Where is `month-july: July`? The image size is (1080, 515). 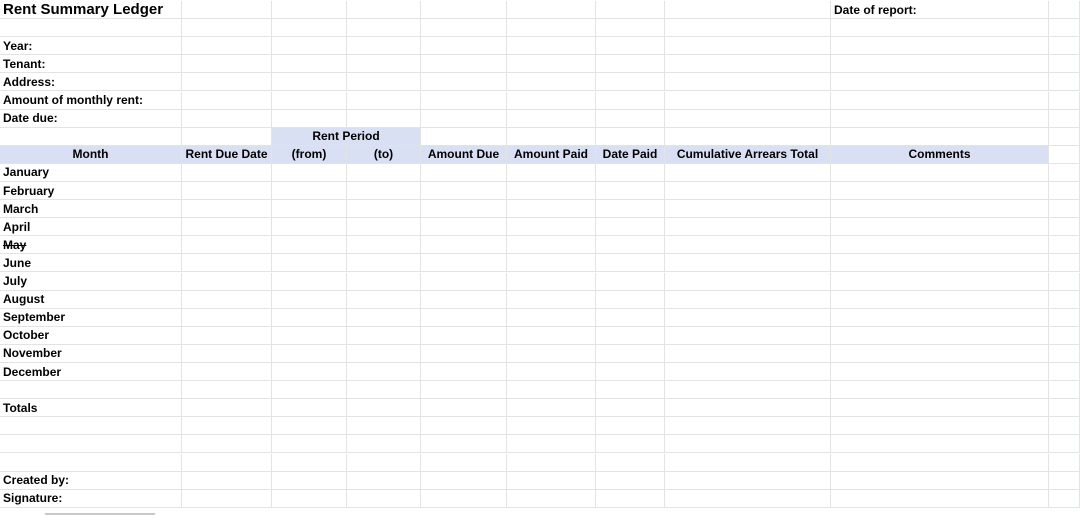
month-july: July is located at coordinates (91, 281).